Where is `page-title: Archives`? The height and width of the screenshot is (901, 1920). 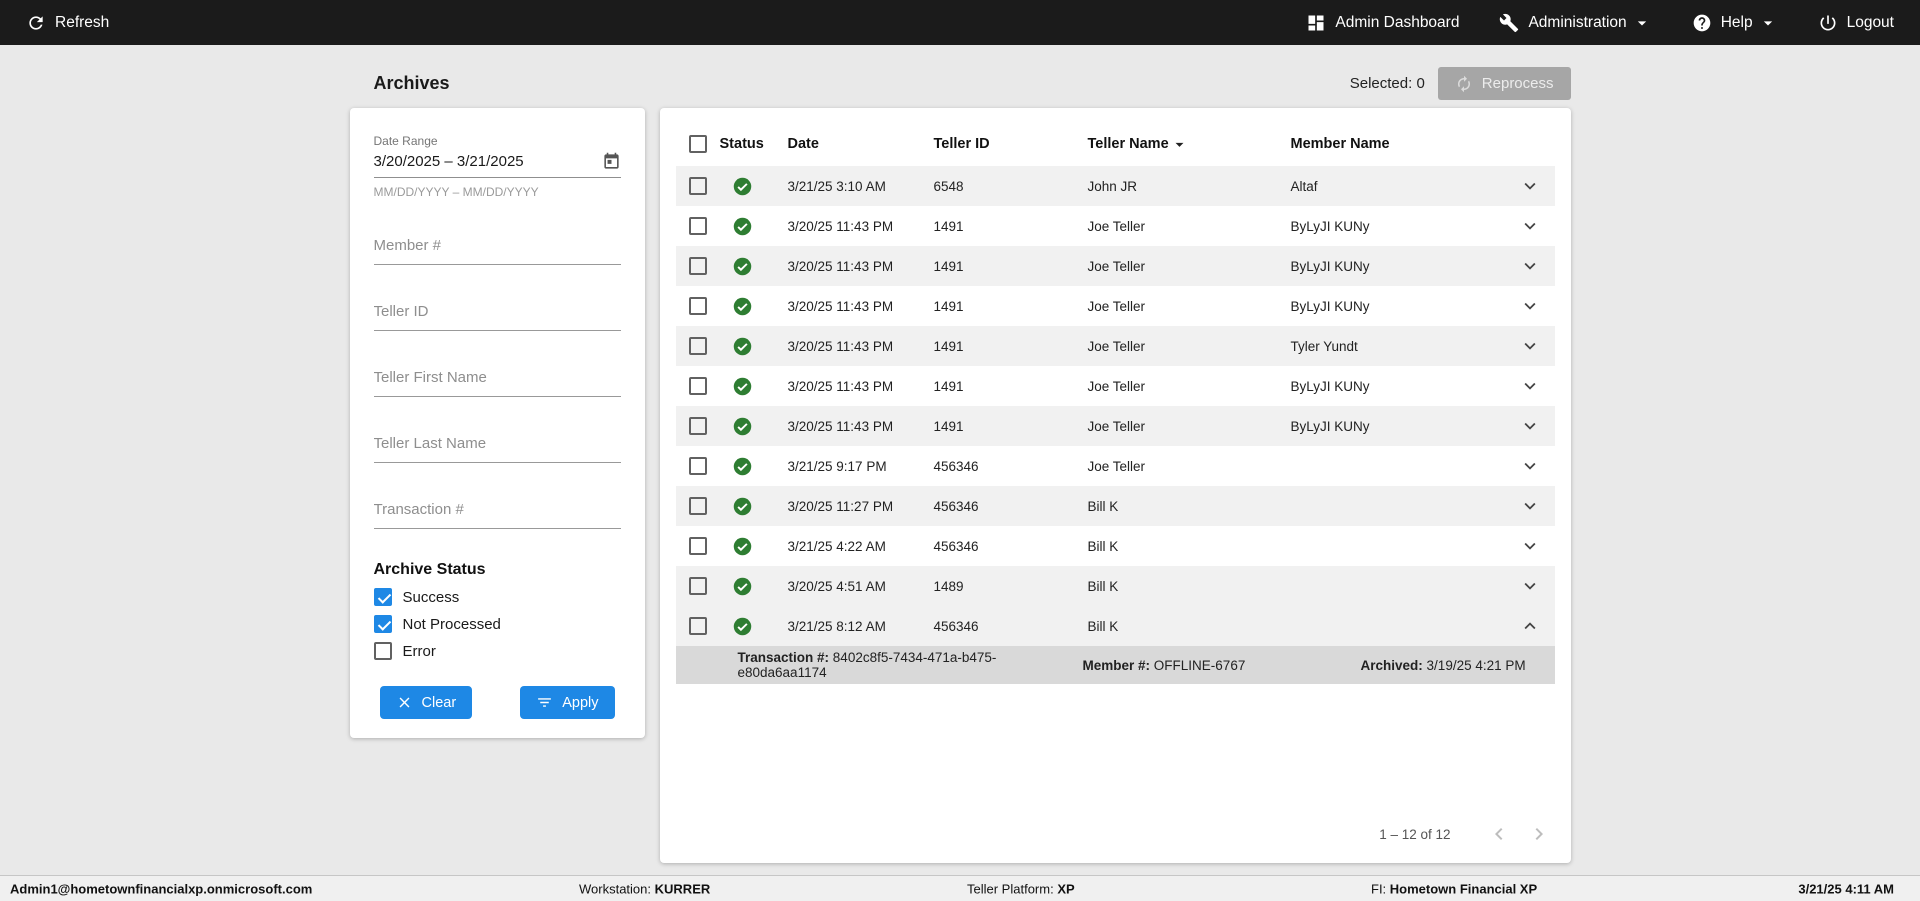
page-title: Archives is located at coordinates (411, 83).